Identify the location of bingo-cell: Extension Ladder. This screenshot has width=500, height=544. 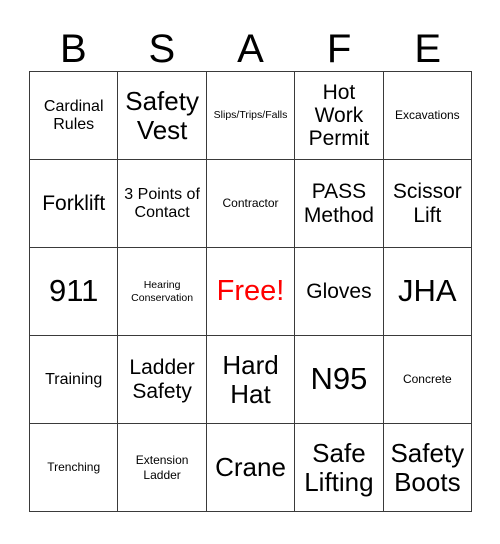
(162, 468).